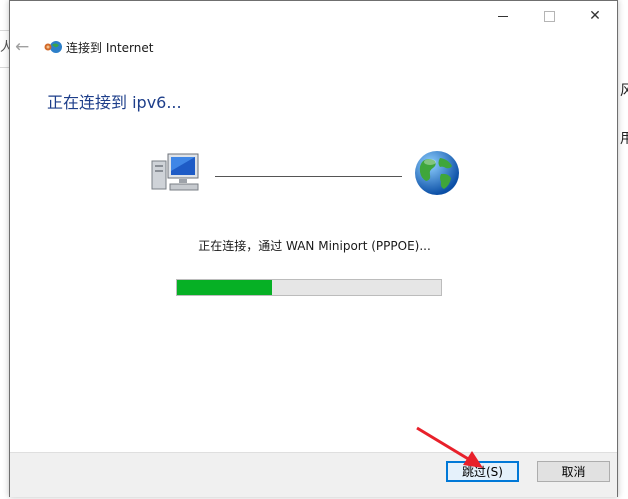 This screenshot has width=628, height=499. What do you see at coordinates (225, 287) in the screenshot?
I see `progress-fill` at bounding box center [225, 287].